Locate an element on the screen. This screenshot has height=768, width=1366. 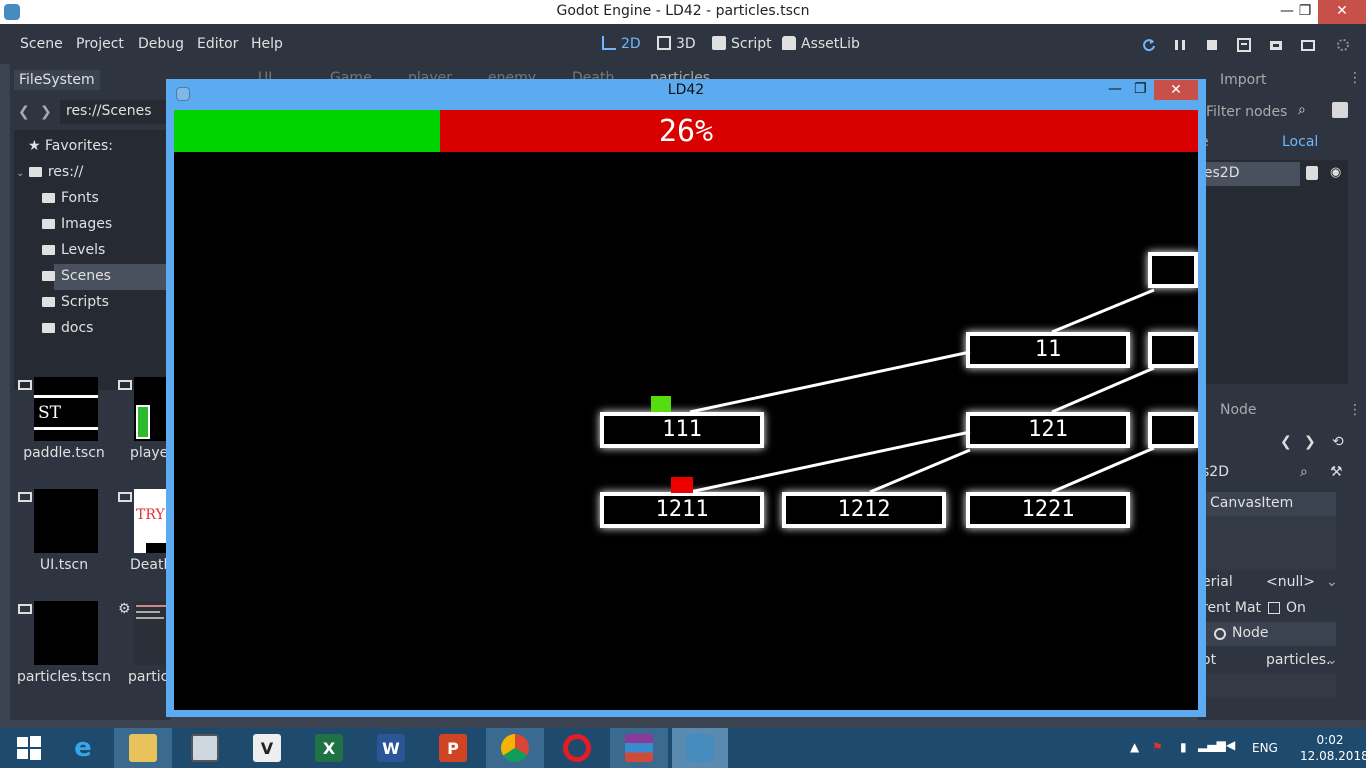
forward-arrow-icon: ❯ is located at coordinates (46, 112).